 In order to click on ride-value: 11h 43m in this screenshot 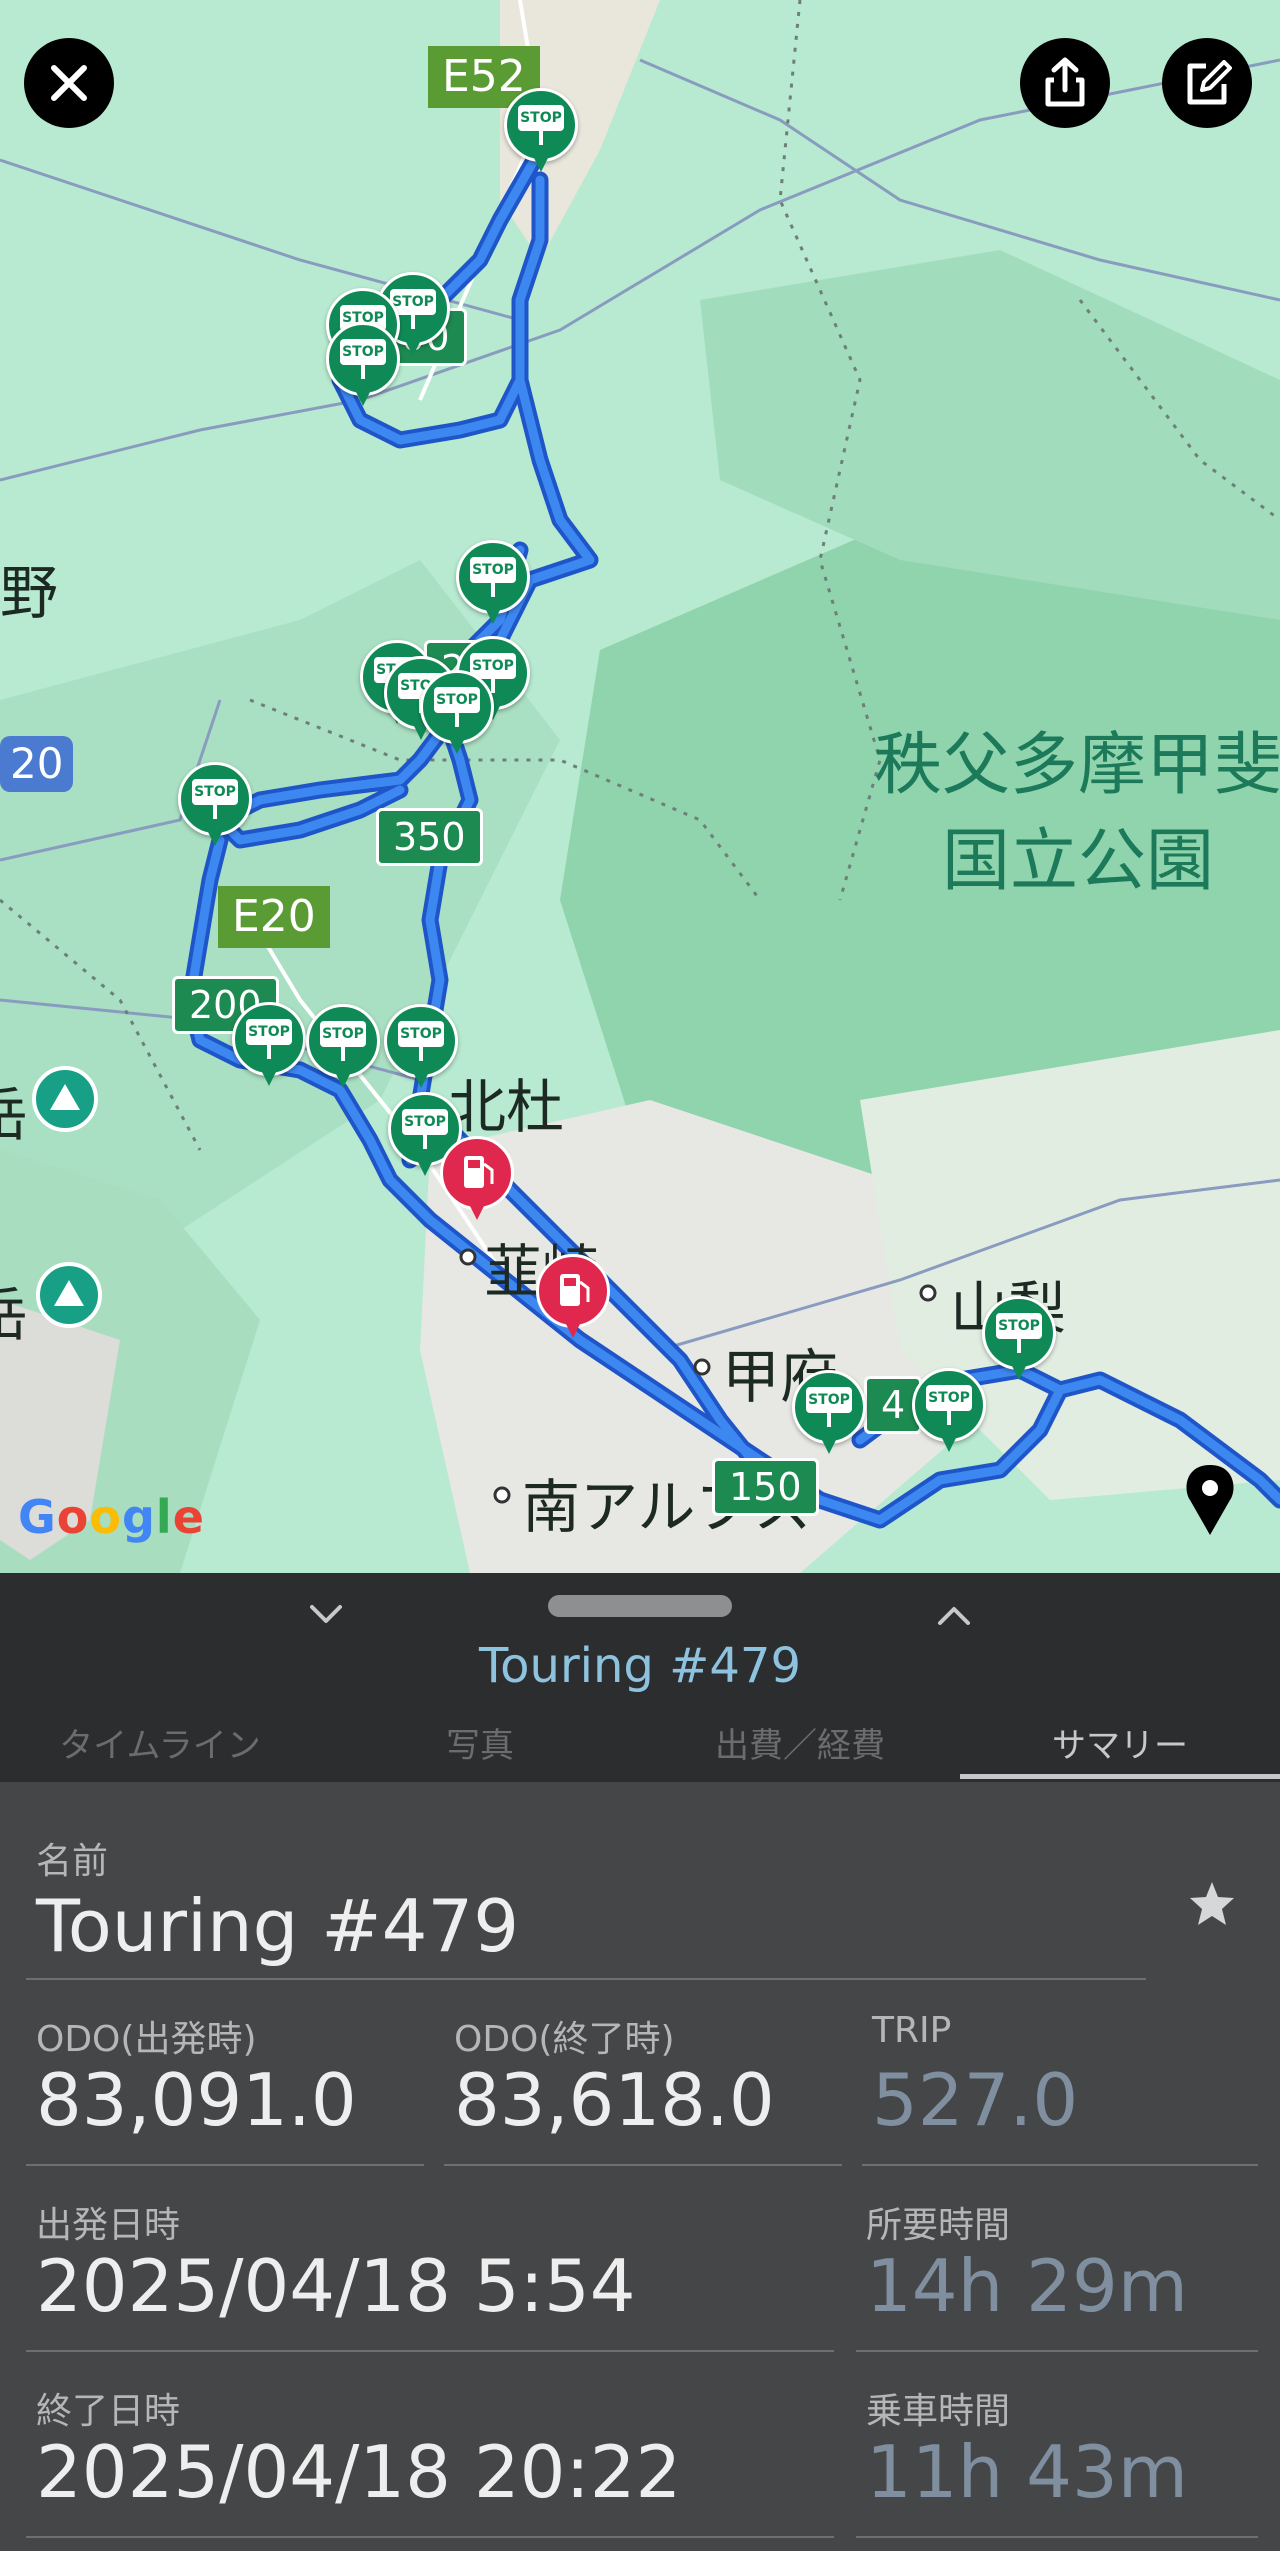, I will do `click(1027, 2472)`.